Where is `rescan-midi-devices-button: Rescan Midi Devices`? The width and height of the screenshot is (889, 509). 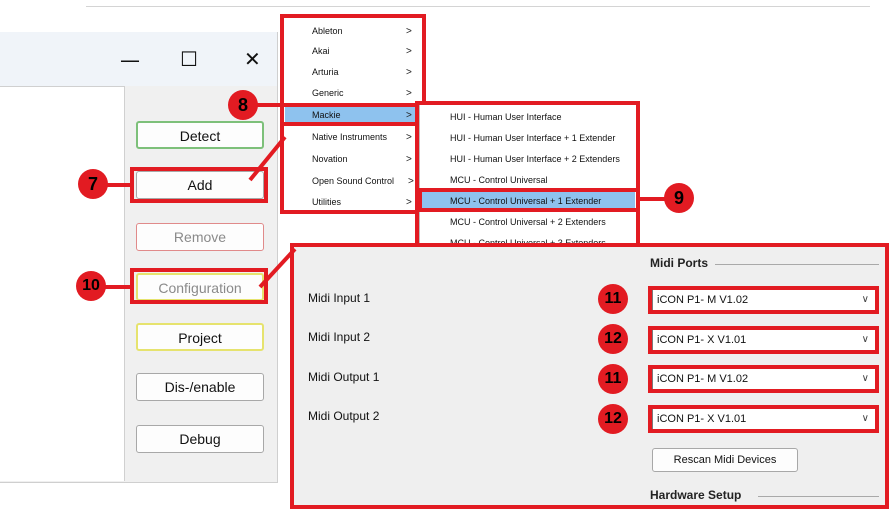
rescan-midi-devices-button: Rescan Midi Devices is located at coordinates (725, 460).